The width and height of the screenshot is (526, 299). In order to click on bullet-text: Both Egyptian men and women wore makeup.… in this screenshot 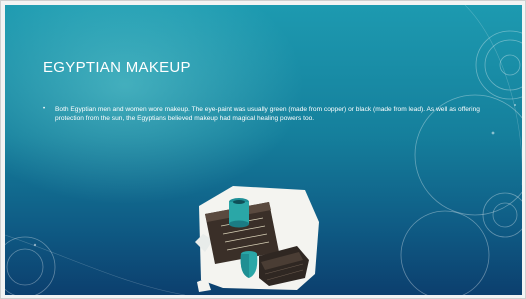, I will do `click(267, 114)`.